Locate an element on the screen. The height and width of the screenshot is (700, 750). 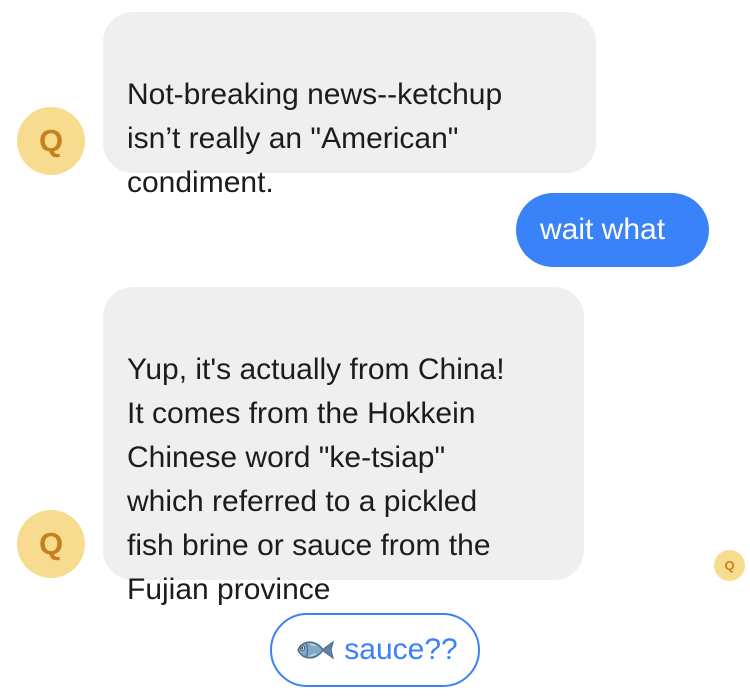
read-receipt-letter: Q is located at coordinates (729, 565).